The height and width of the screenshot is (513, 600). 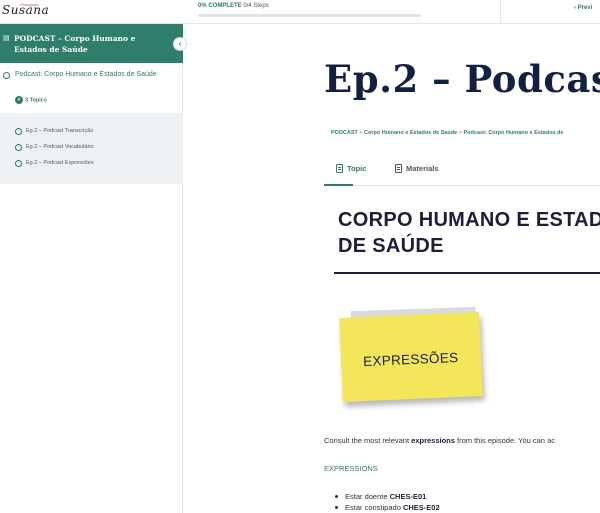 What do you see at coordinates (60, 163) in the screenshot?
I see `topic-label: Ep.2 – Podcast Expressões` at bounding box center [60, 163].